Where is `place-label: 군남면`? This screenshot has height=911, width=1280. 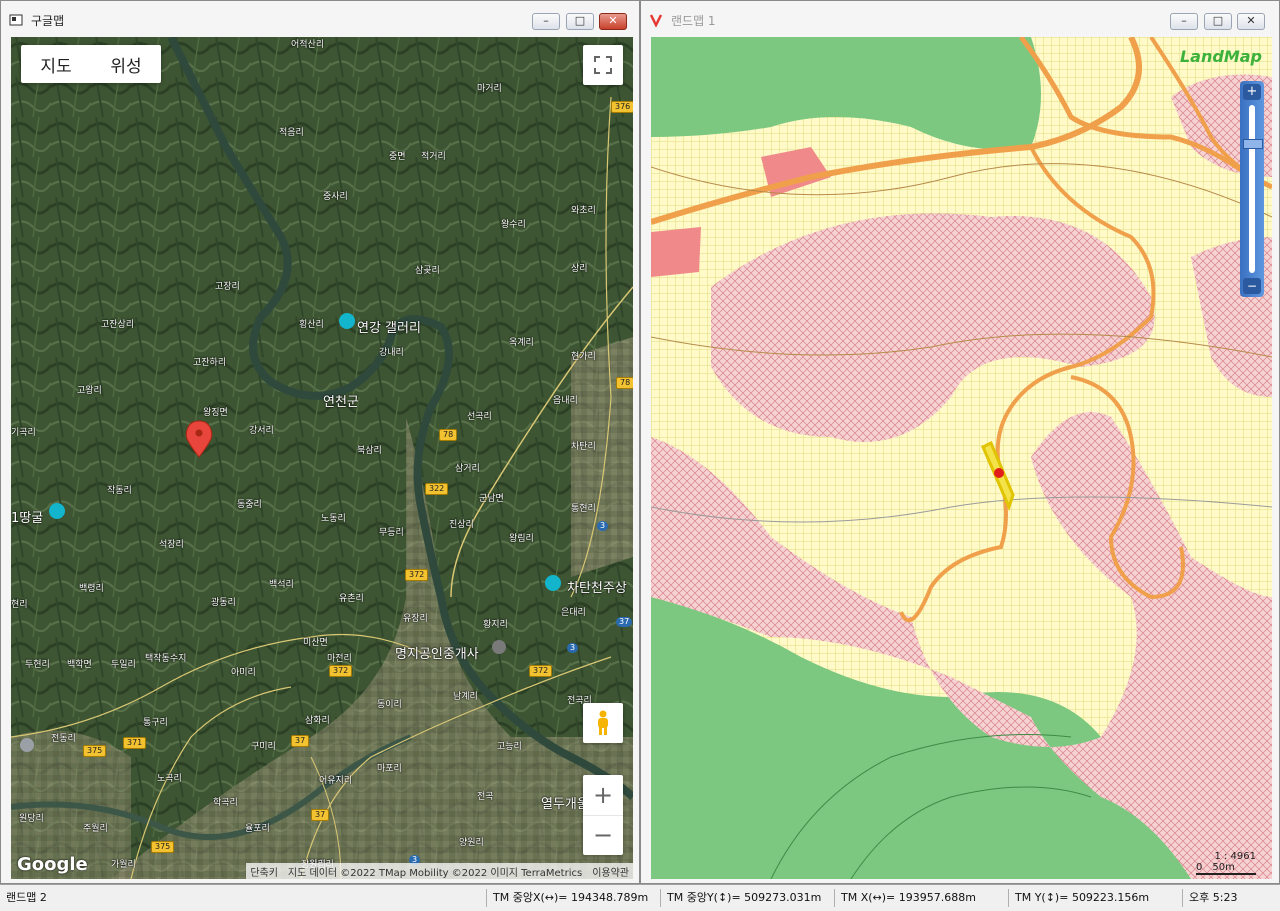 place-label: 군남면 is located at coordinates (491, 499).